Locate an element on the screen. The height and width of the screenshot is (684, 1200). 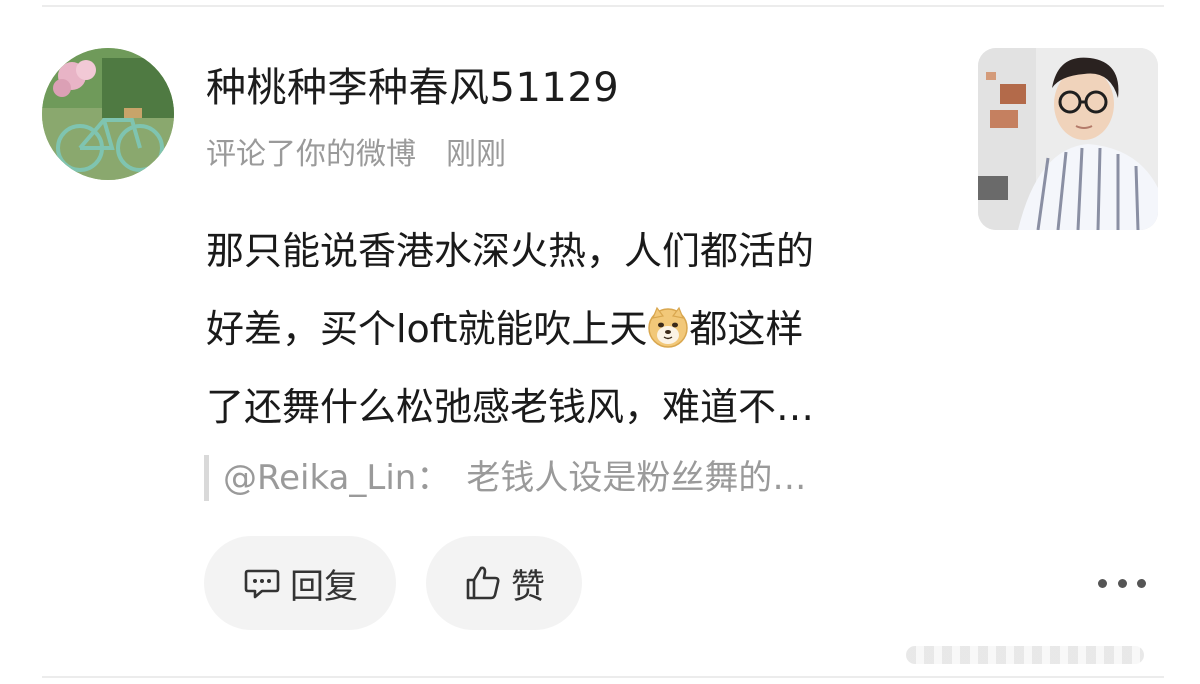
comment-line-2-text: 好差，买个loft就能吹上天 is located at coordinates (427, 329).